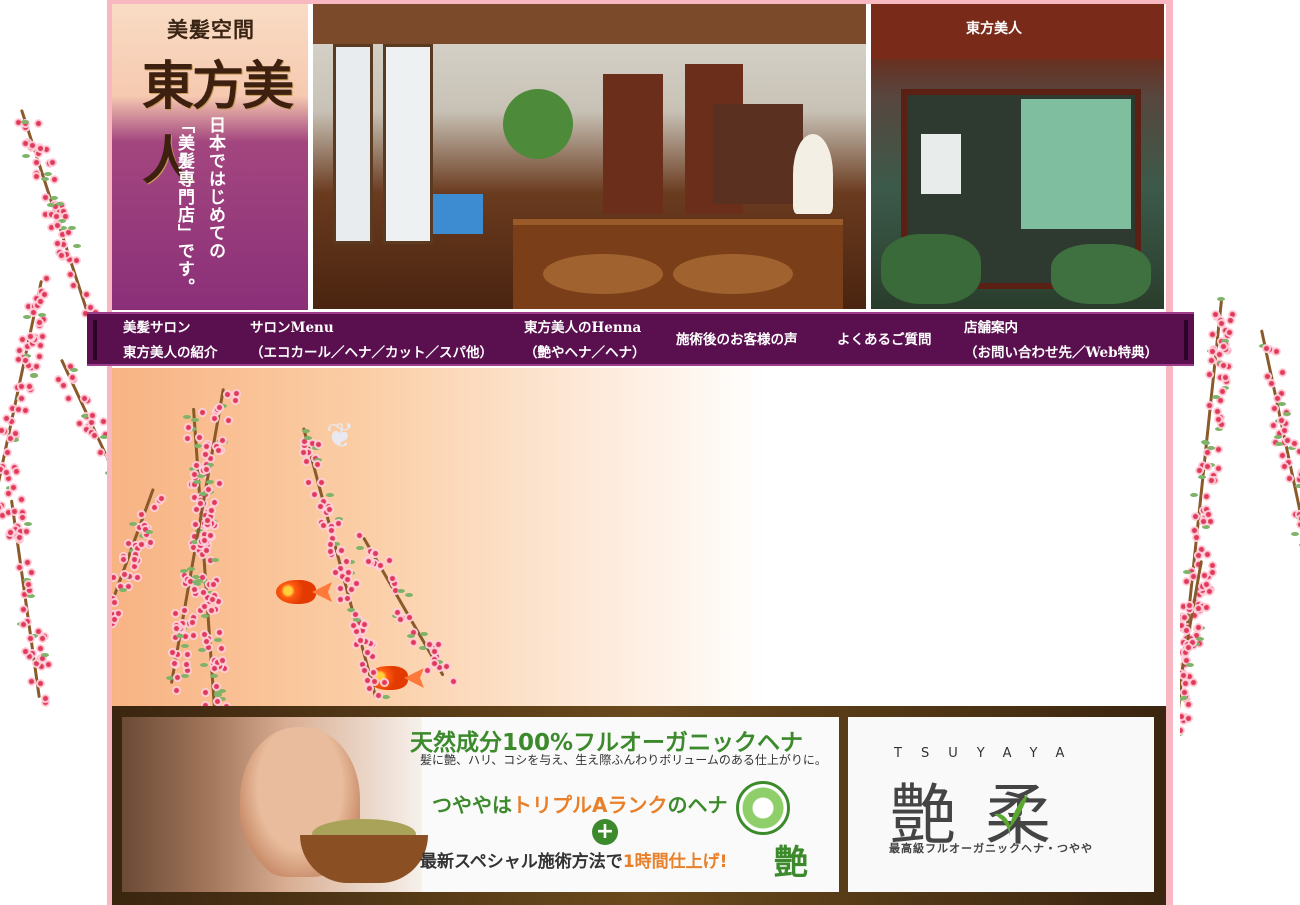 The image size is (1300, 905). I want to click on nav-item-henna: 東方美人のHenna （艶やヘナ／ヘナ）, so click(585, 341).